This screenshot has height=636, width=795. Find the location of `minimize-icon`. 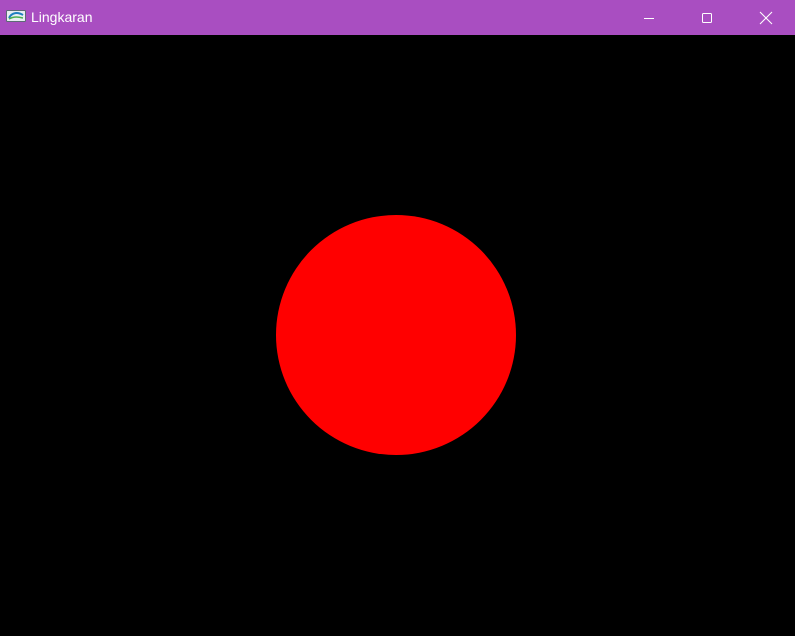

minimize-icon is located at coordinates (649, 18).